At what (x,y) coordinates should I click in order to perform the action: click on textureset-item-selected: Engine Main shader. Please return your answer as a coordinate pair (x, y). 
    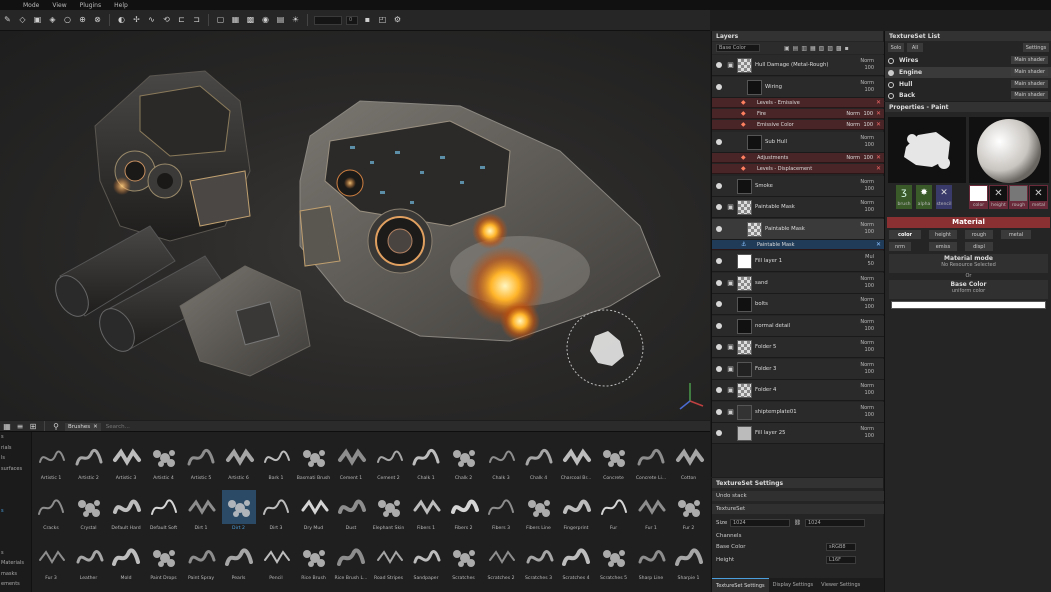
    Looking at the image, I should click on (968, 72).